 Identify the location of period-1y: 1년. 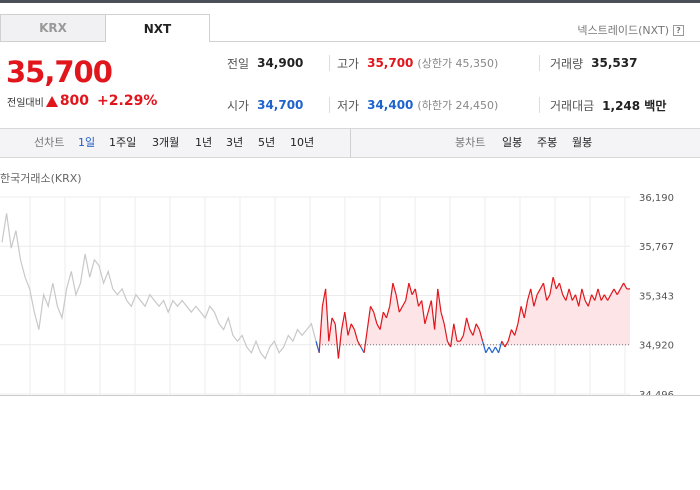
(203, 143).